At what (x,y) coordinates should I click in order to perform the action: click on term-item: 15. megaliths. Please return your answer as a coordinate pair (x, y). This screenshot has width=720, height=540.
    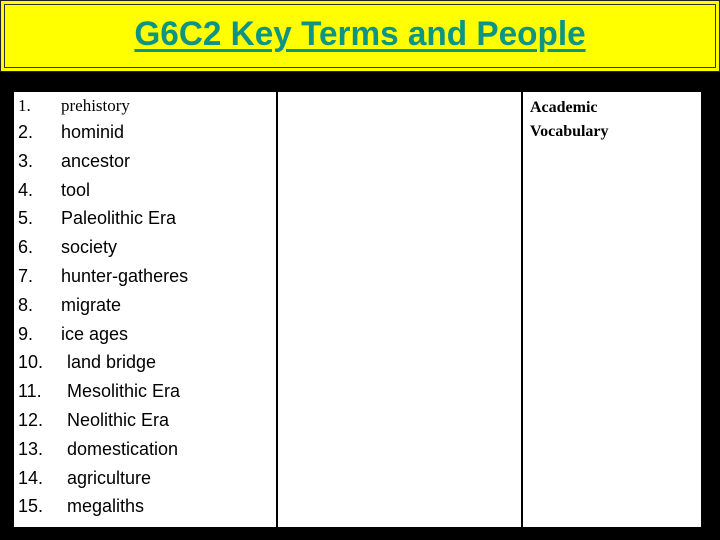
    Looking at the image, I should click on (144, 506).